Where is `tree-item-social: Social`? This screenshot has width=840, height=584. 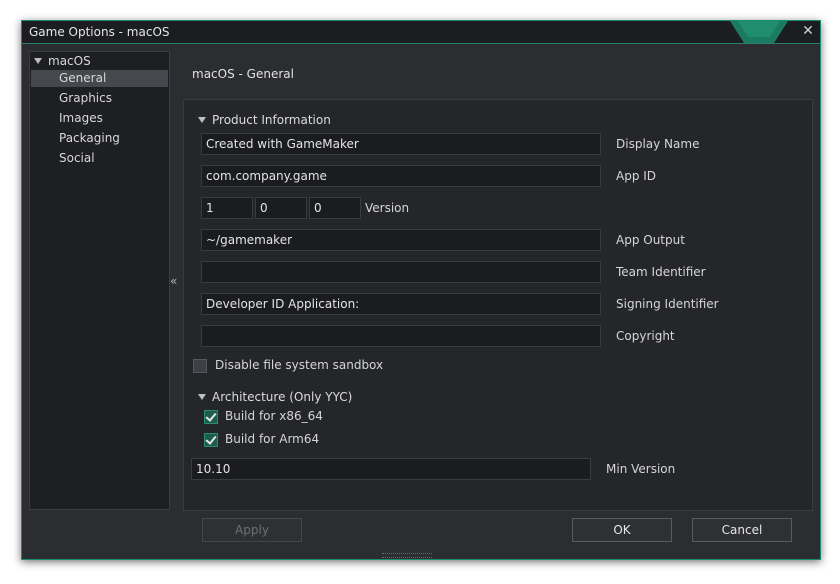 tree-item-social: Social is located at coordinates (99, 158).